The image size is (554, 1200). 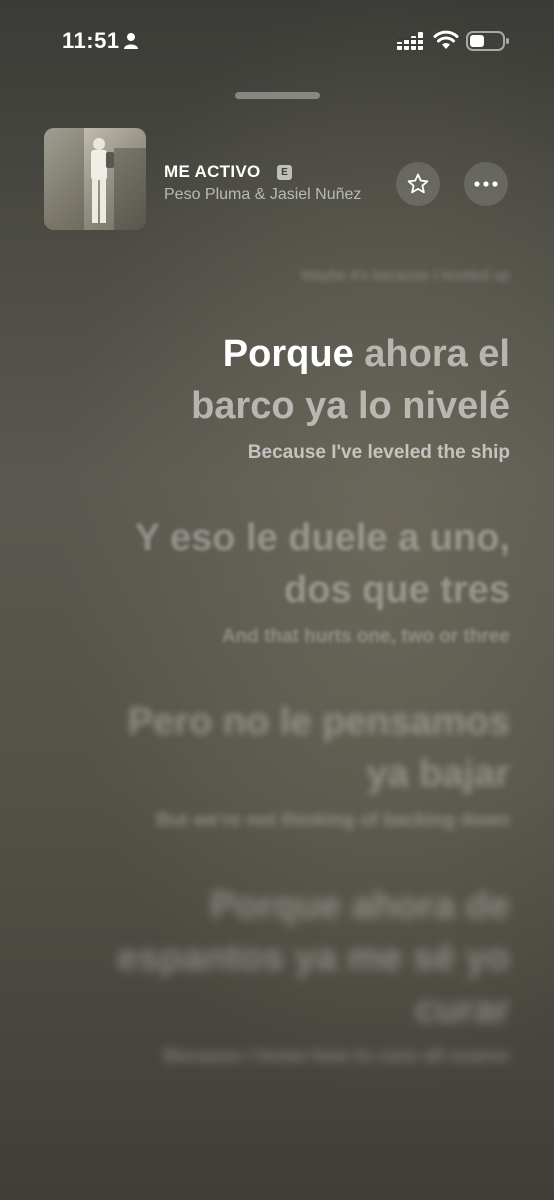 What do you see at coordinates (378, 452) in the screenshot?
I see `current-lyric-translation: Because I've leveled the ship` at bounding box center [378, 452].